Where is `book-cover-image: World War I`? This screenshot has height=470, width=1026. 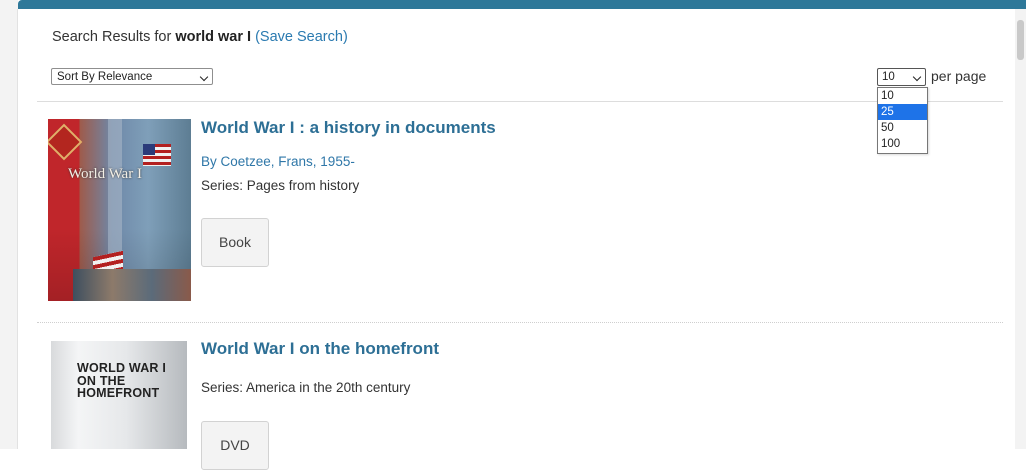
book-cover-image: World War I is located at coordinates (119, 210).